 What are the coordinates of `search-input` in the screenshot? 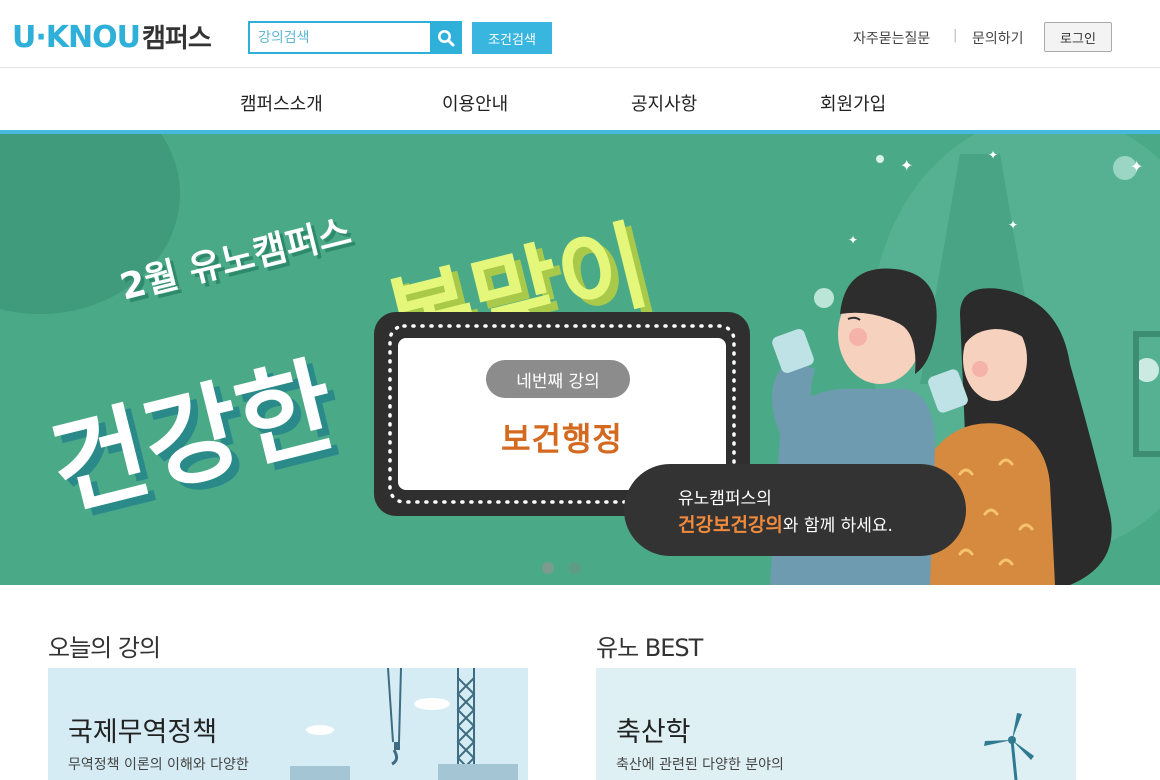 It's located at (339, 37).